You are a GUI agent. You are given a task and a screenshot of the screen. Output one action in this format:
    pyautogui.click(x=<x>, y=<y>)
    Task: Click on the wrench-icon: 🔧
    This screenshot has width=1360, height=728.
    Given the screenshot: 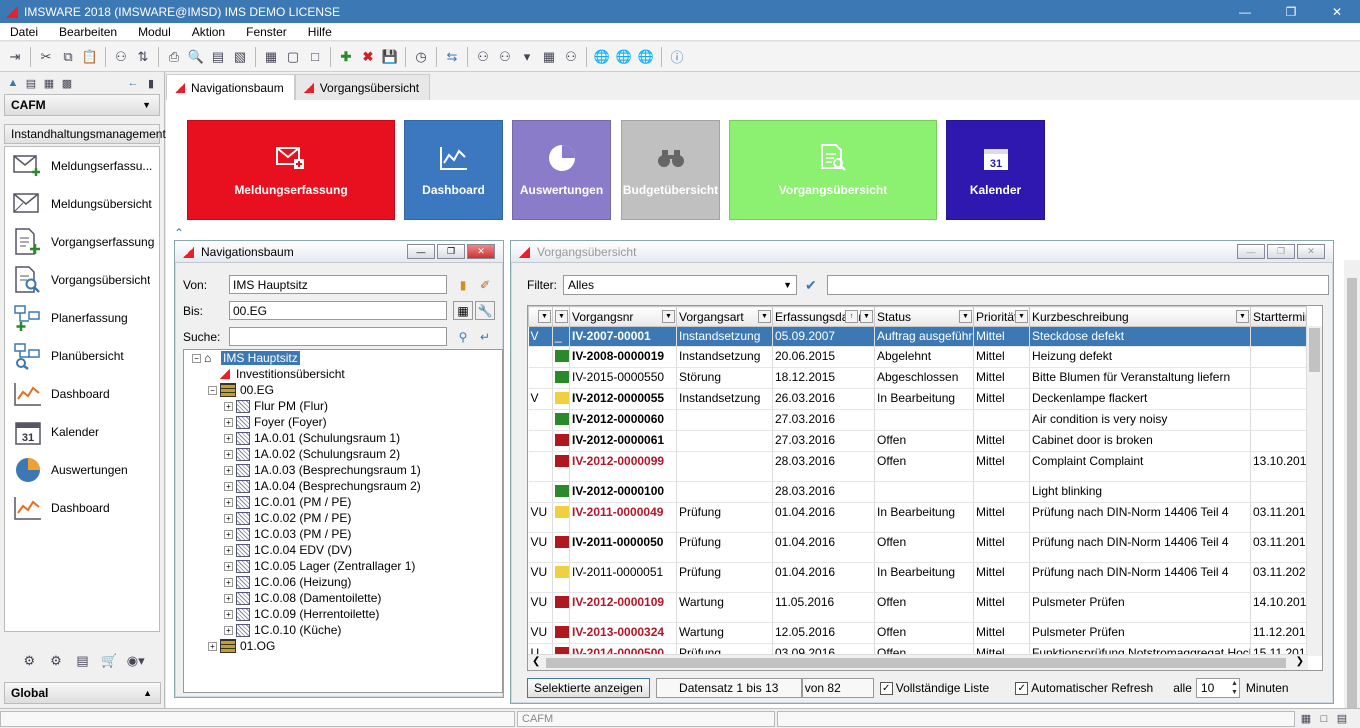 What is the action you would take?
    pyautogui.click(x=485, y=310)
    